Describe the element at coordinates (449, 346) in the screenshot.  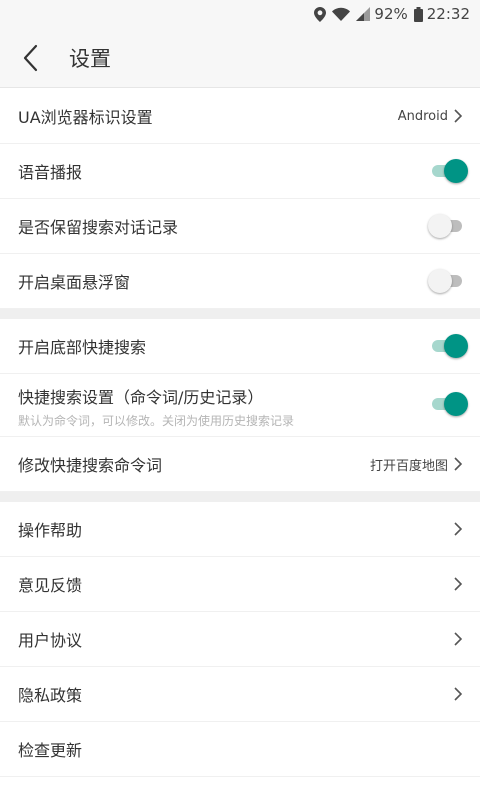
I see `bottom-search-toggle` at that location.